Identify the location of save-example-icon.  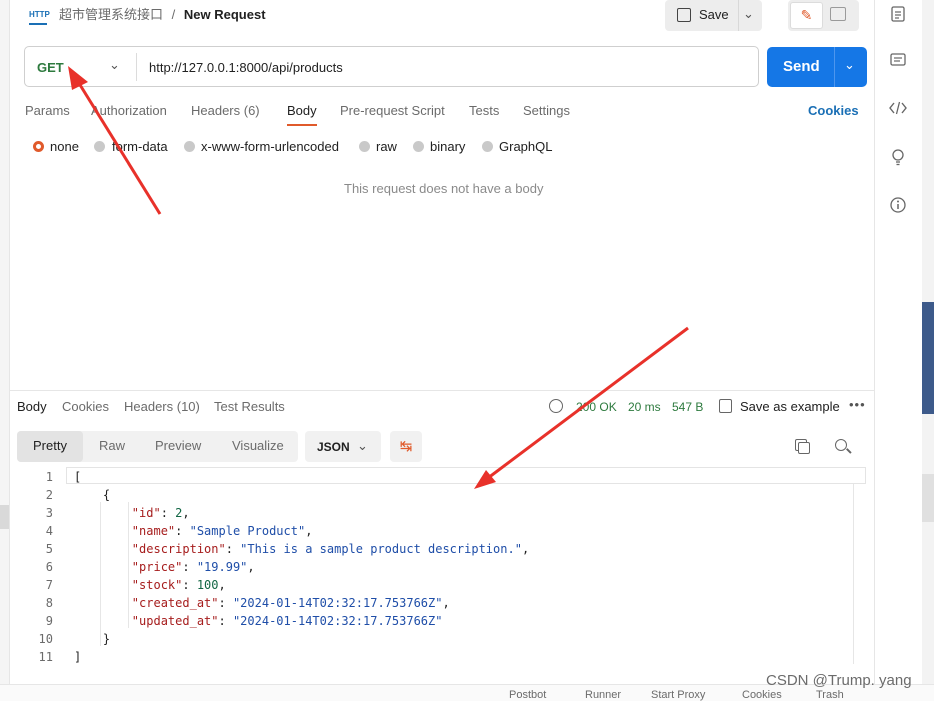
(725, 406).